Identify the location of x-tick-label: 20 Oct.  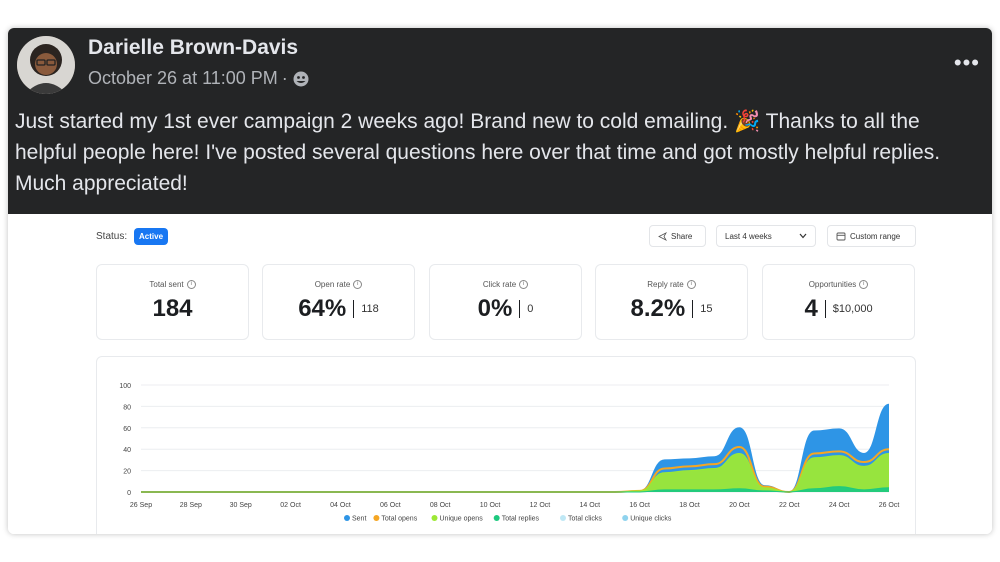
(739, 505).